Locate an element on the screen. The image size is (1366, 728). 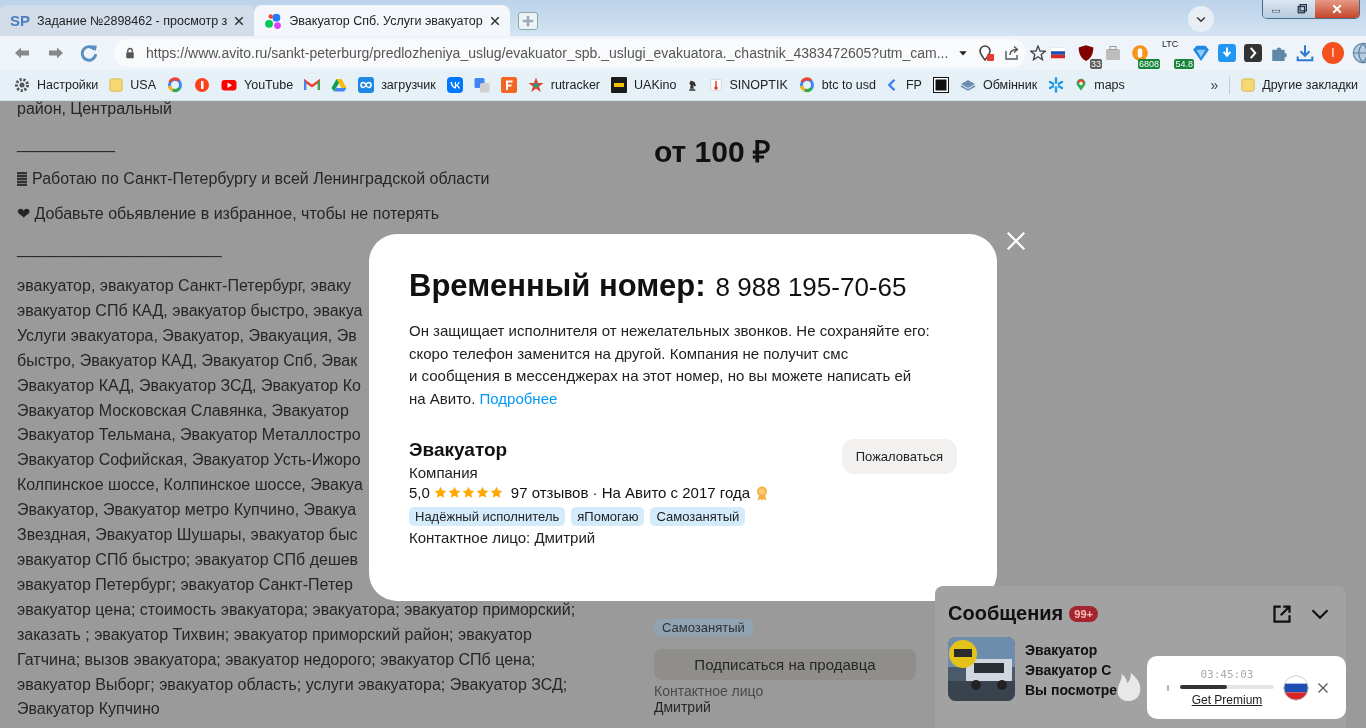
description-text: ___________ is located at coordinates (66, 144).